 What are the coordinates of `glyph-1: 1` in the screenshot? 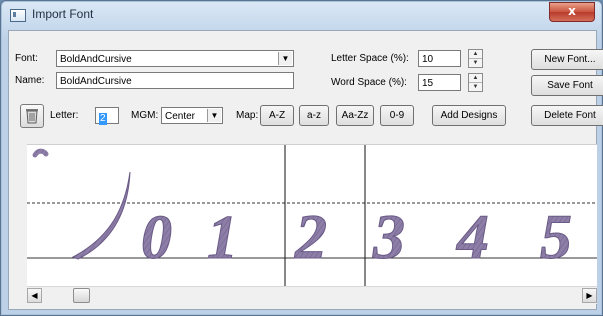 It's located at (222, 238).